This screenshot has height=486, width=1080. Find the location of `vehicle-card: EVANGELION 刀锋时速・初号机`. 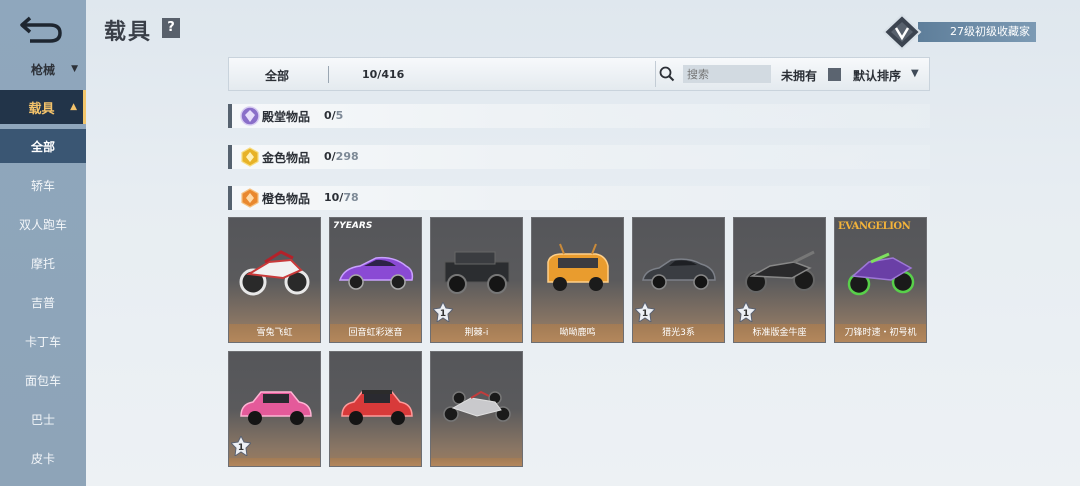

vehicle-card: EVANGELION 刀锋时速・初号机 is located at coordinates (880, 280).